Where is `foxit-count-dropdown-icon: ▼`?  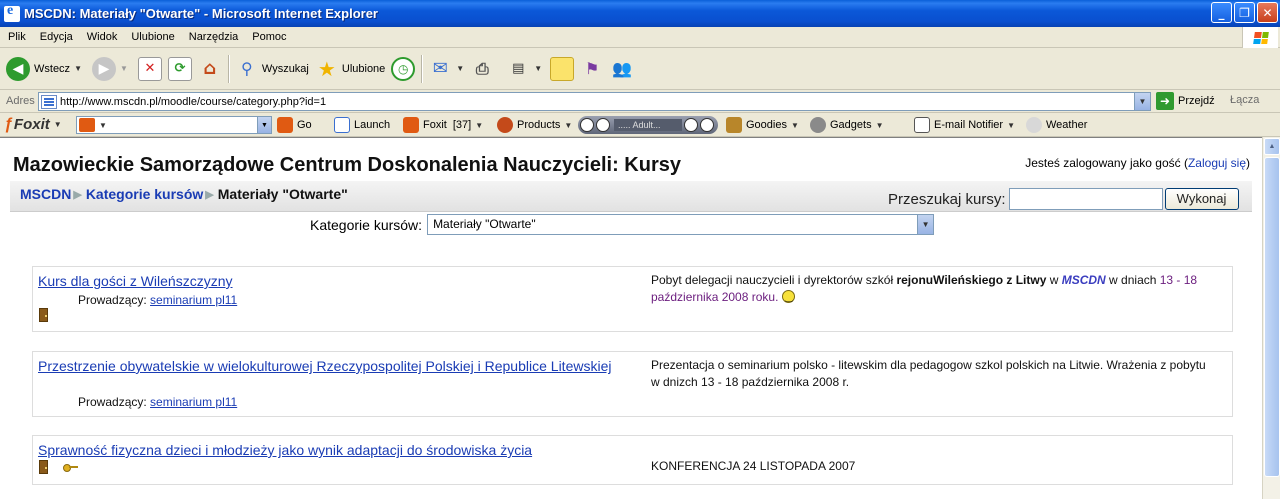 foxit-count-dropdown-icon: ▼ is located at coordinates (479, 125).